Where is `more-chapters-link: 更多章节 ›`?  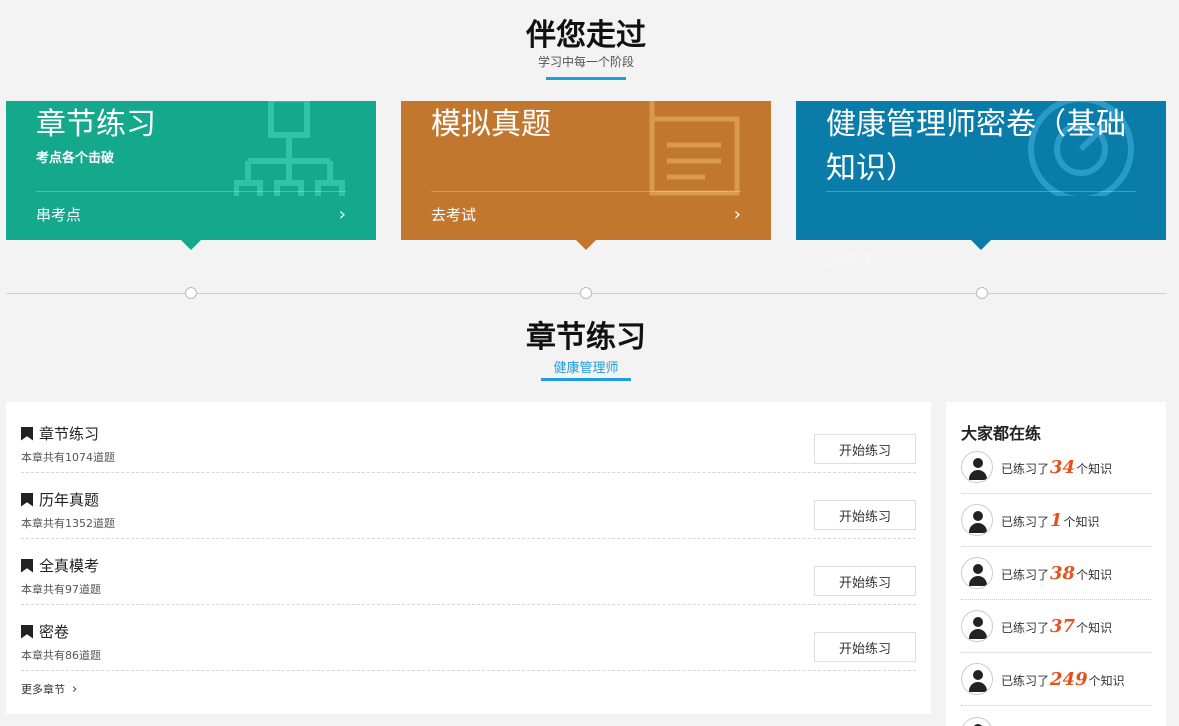
more-chapters-link: 更多章节 › is located at coordinates (49, 689).